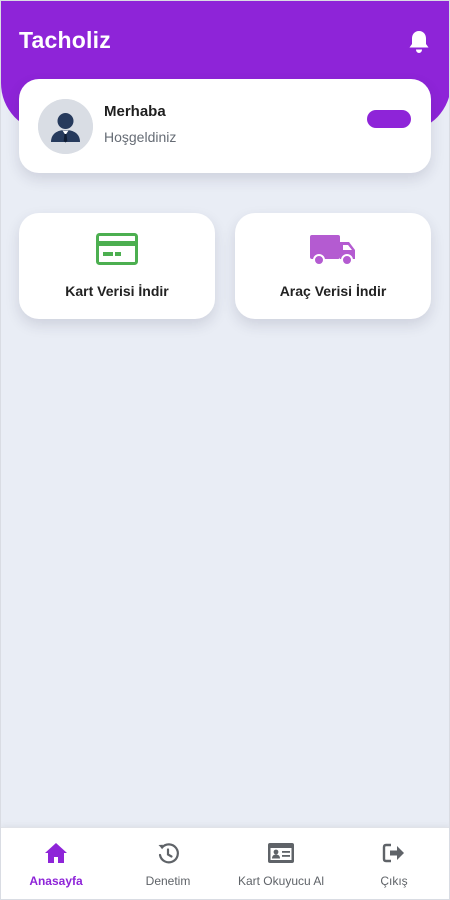 The width and height of the screenshot is (450, 900). I want to click on nav-label-audit: Denetim, so click(168, 881).